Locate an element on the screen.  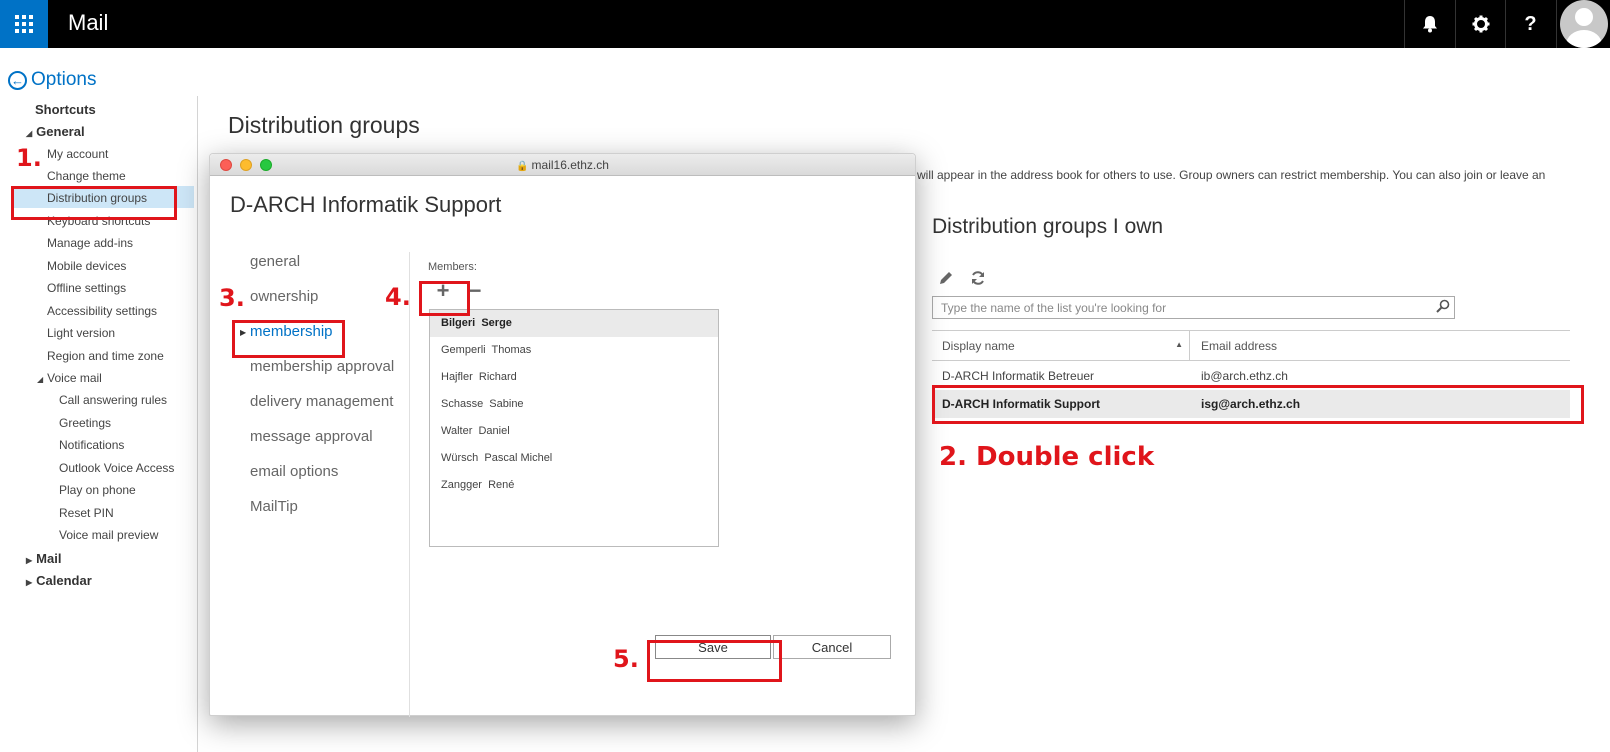
dialog-tab-message-approval: message approval is located at coordinates (311, 436).